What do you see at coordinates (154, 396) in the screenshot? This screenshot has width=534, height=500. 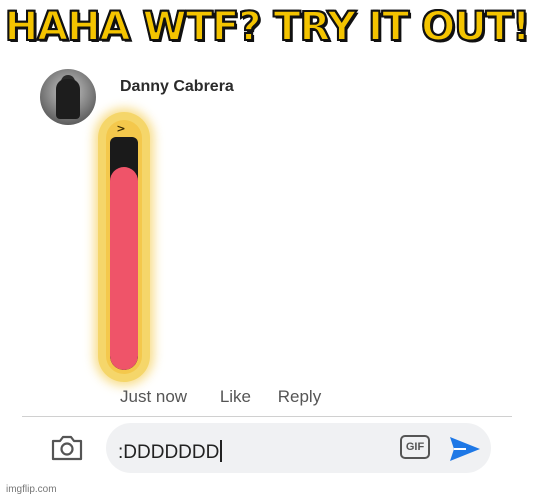 I see `comment-timestamp: Just now` at bounding box center [154, 396].